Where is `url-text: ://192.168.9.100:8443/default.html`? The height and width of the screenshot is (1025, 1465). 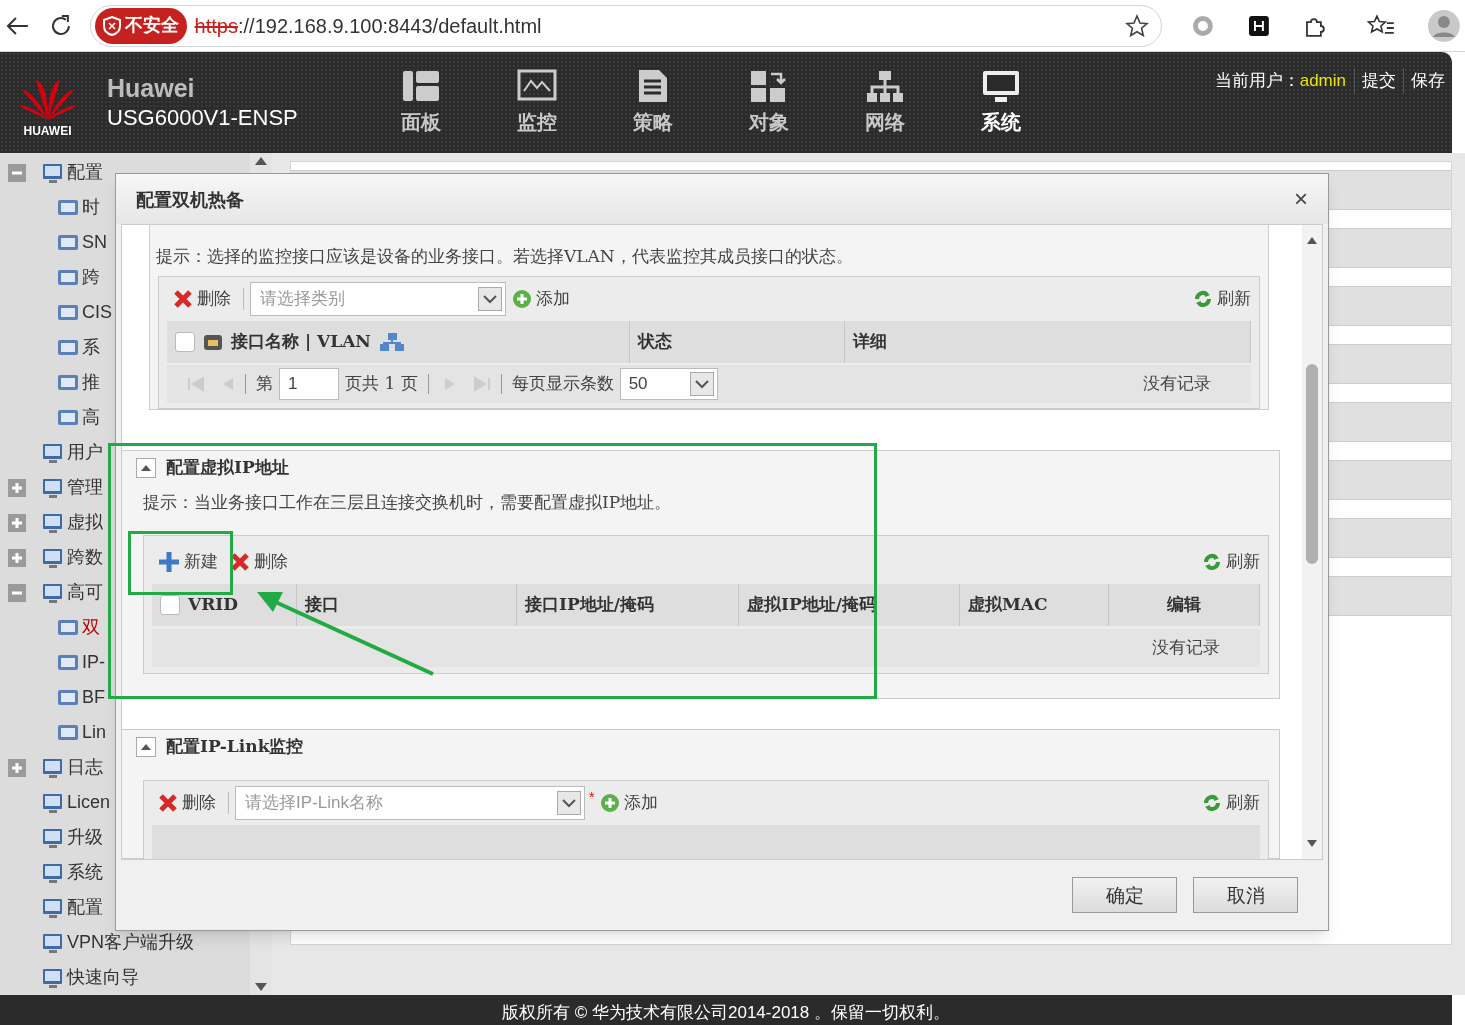
url-text: ://192.168.9.100:8443/default.html is located at coordinates (389, 26).